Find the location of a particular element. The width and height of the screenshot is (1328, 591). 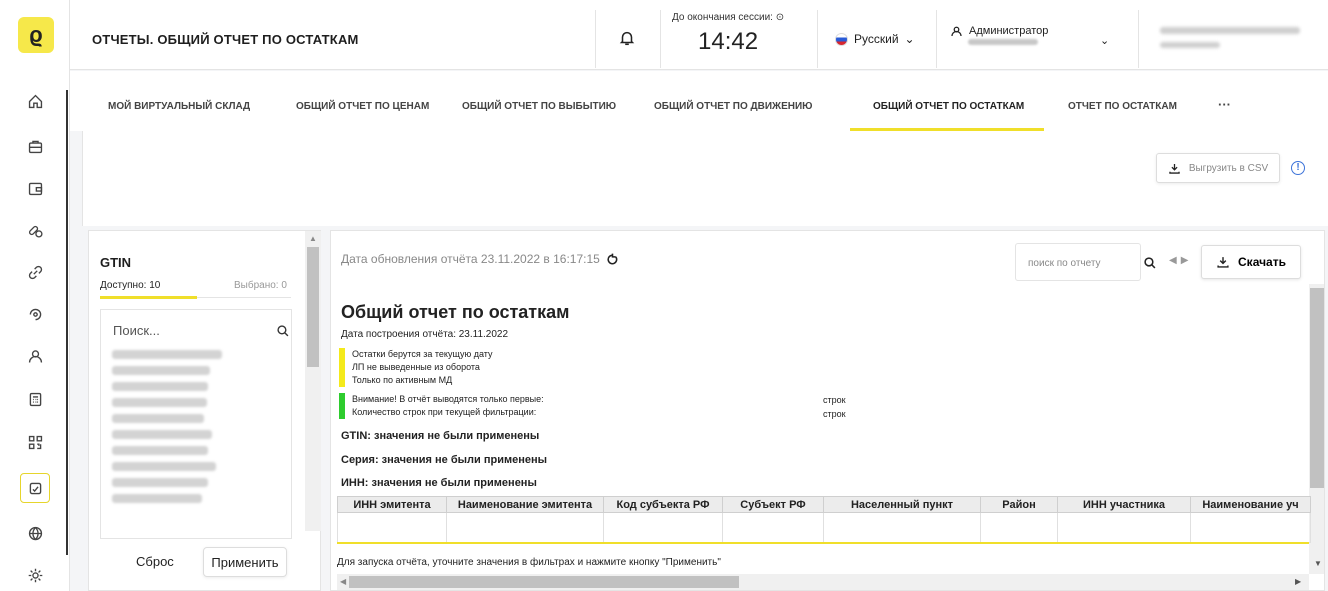

left-rail: ϱ is located at coordinates (35, 295).